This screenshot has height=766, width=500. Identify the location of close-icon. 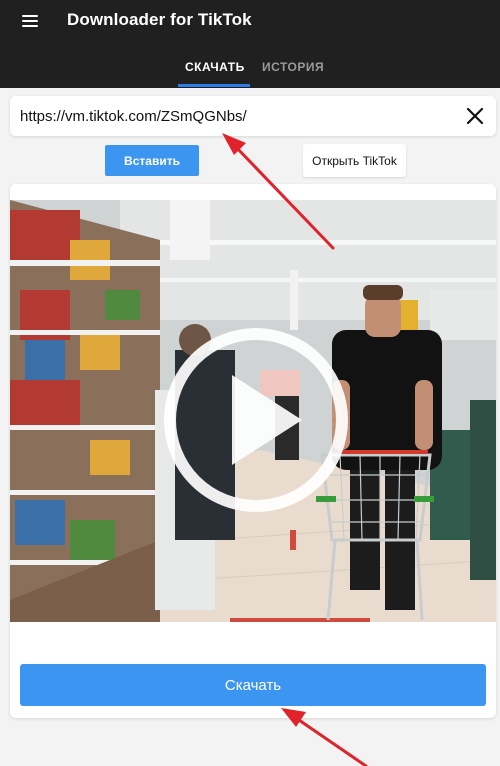
(475, 116).